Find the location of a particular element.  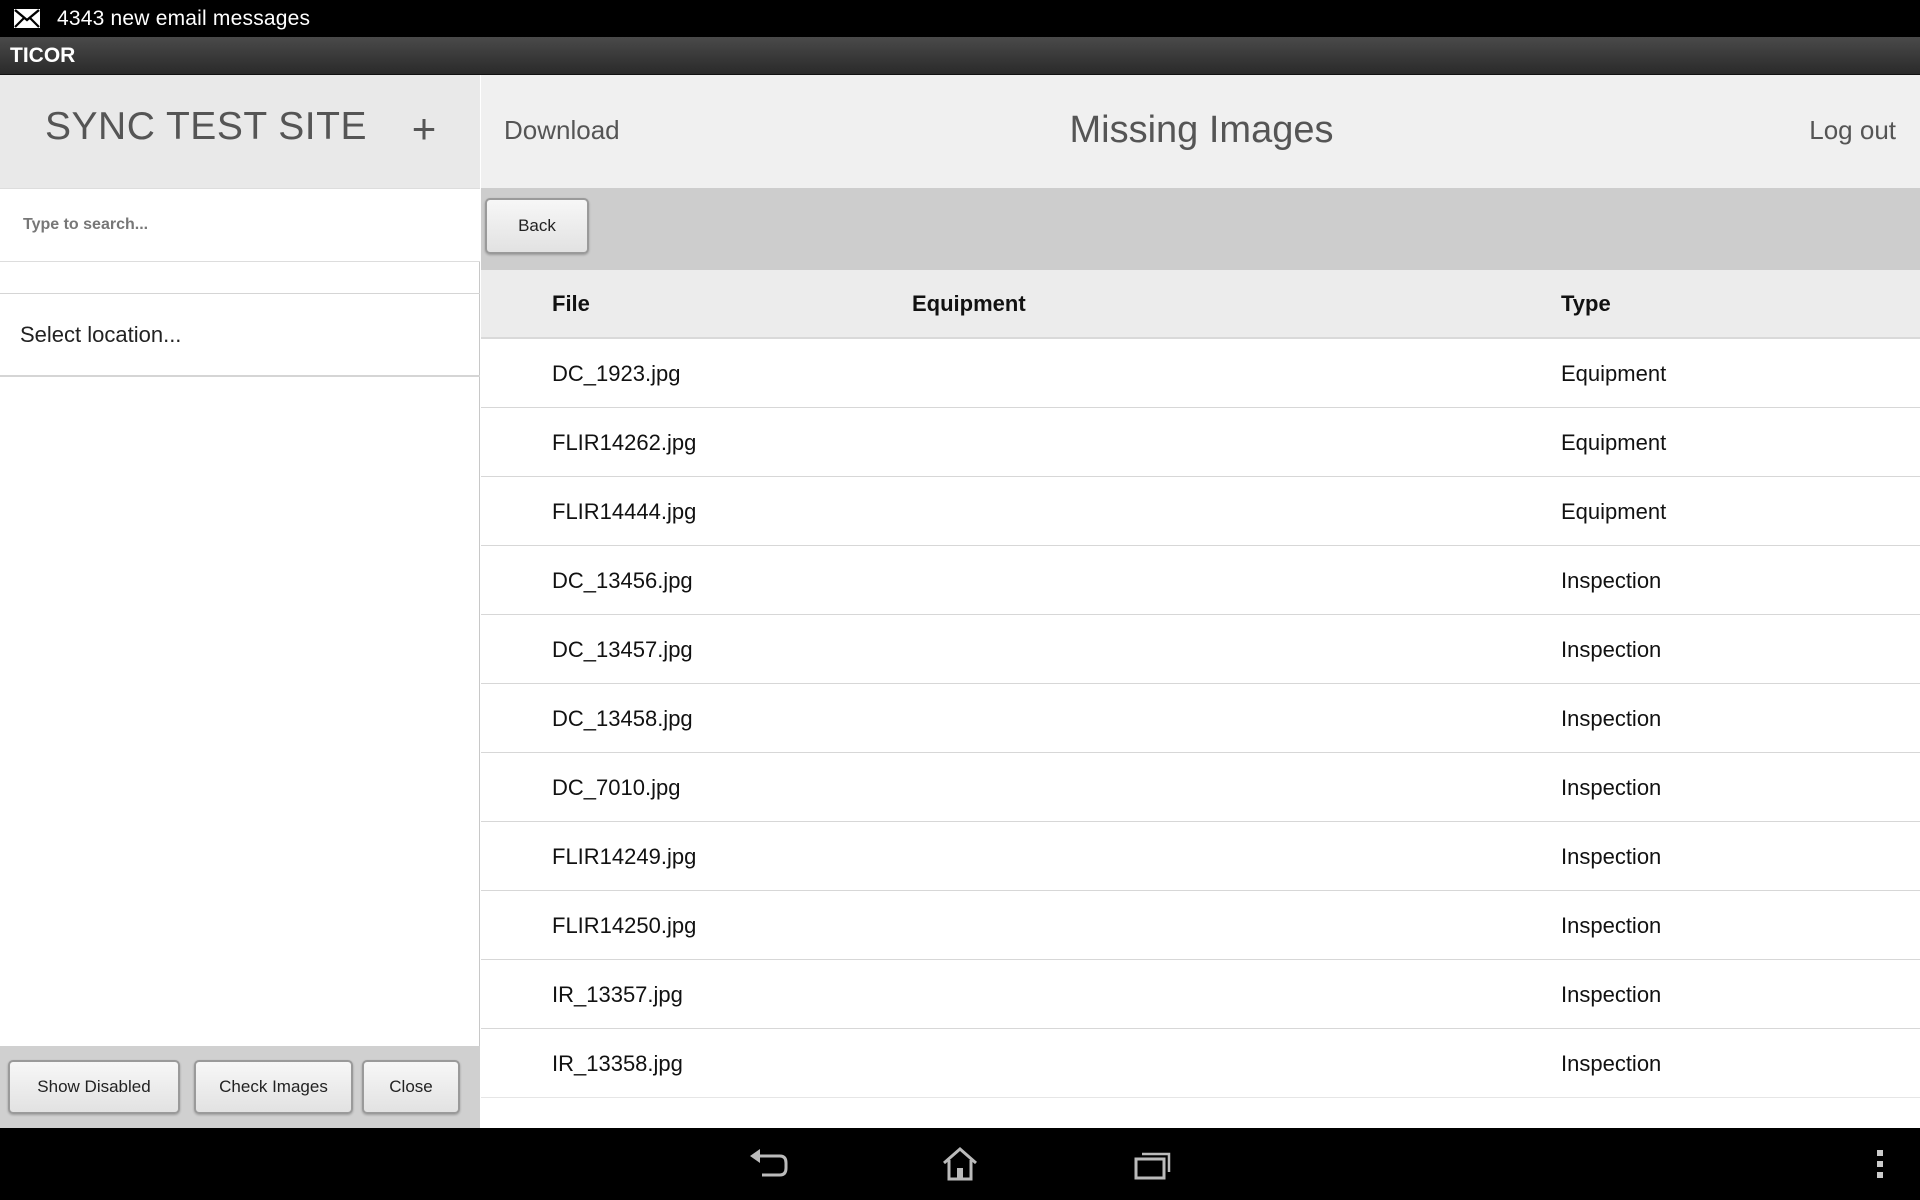

main-header: Download Missing Images Log out is located at coordinates (1200, 131).